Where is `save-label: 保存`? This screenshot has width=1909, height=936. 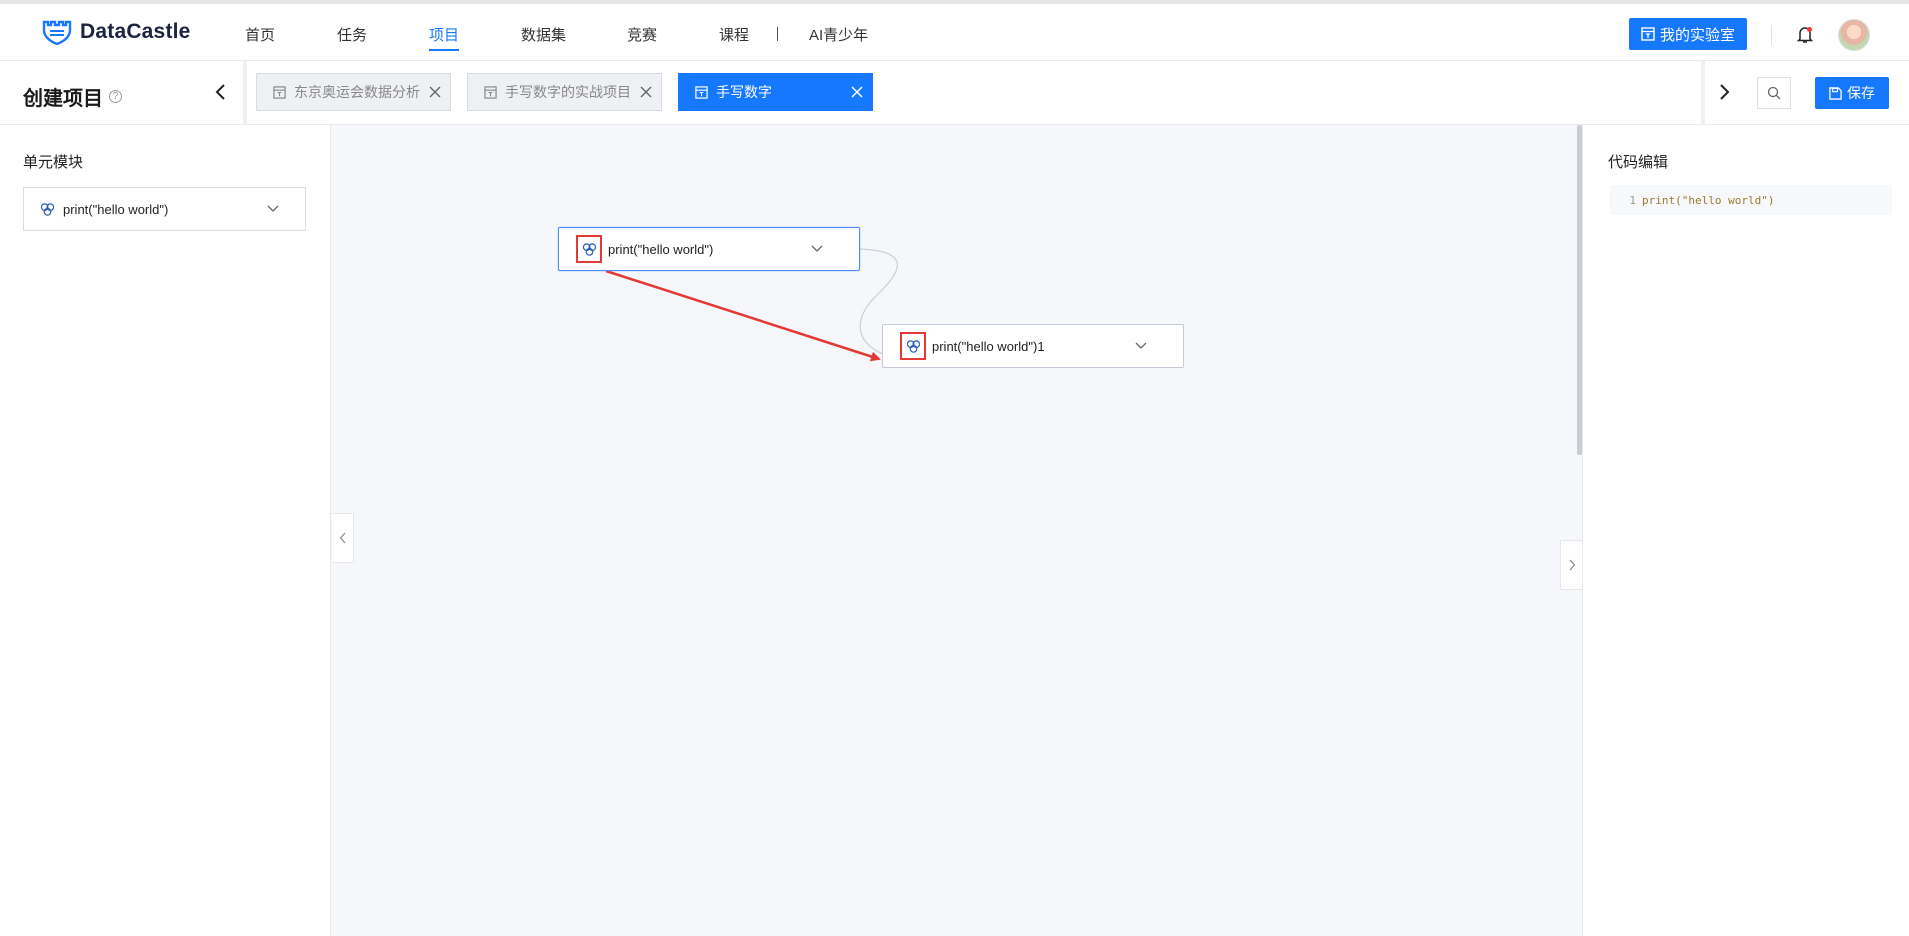
save-label: 保存 is located at coordinates (1861, 93).